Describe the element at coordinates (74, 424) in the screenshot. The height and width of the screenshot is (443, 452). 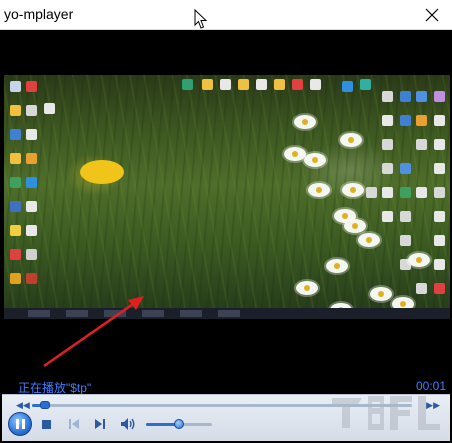
I see `previous-track-icon` at that location.